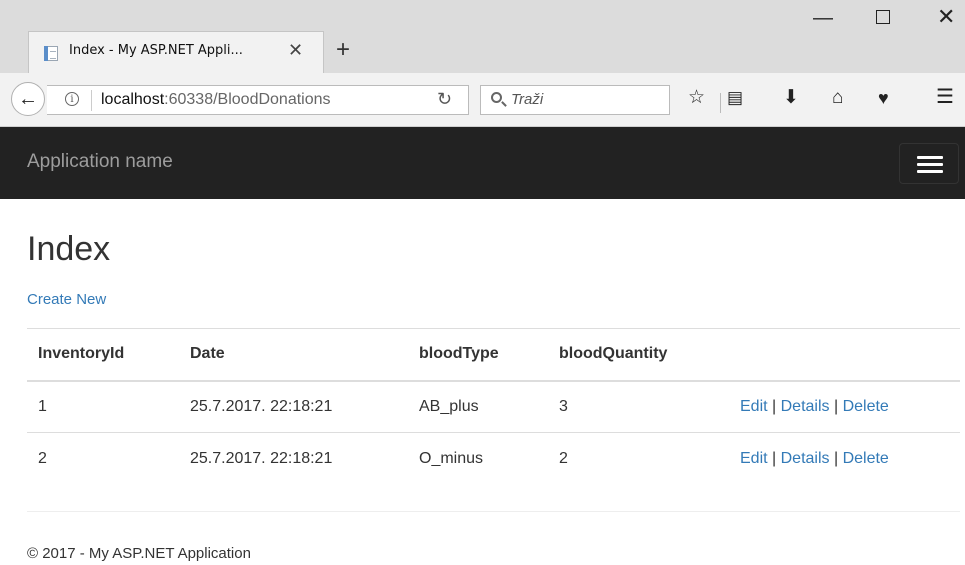 The image size is (965, 565). What do you see at coordinates (823, 18) in the screenshot?
I see `minimize-icon: —` at bounding box center [823, 18].